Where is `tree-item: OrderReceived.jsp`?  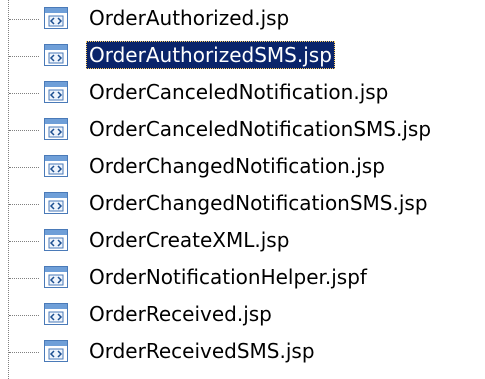 tree-item: OrderReceived.jsp is located at coordinates (242, 314).